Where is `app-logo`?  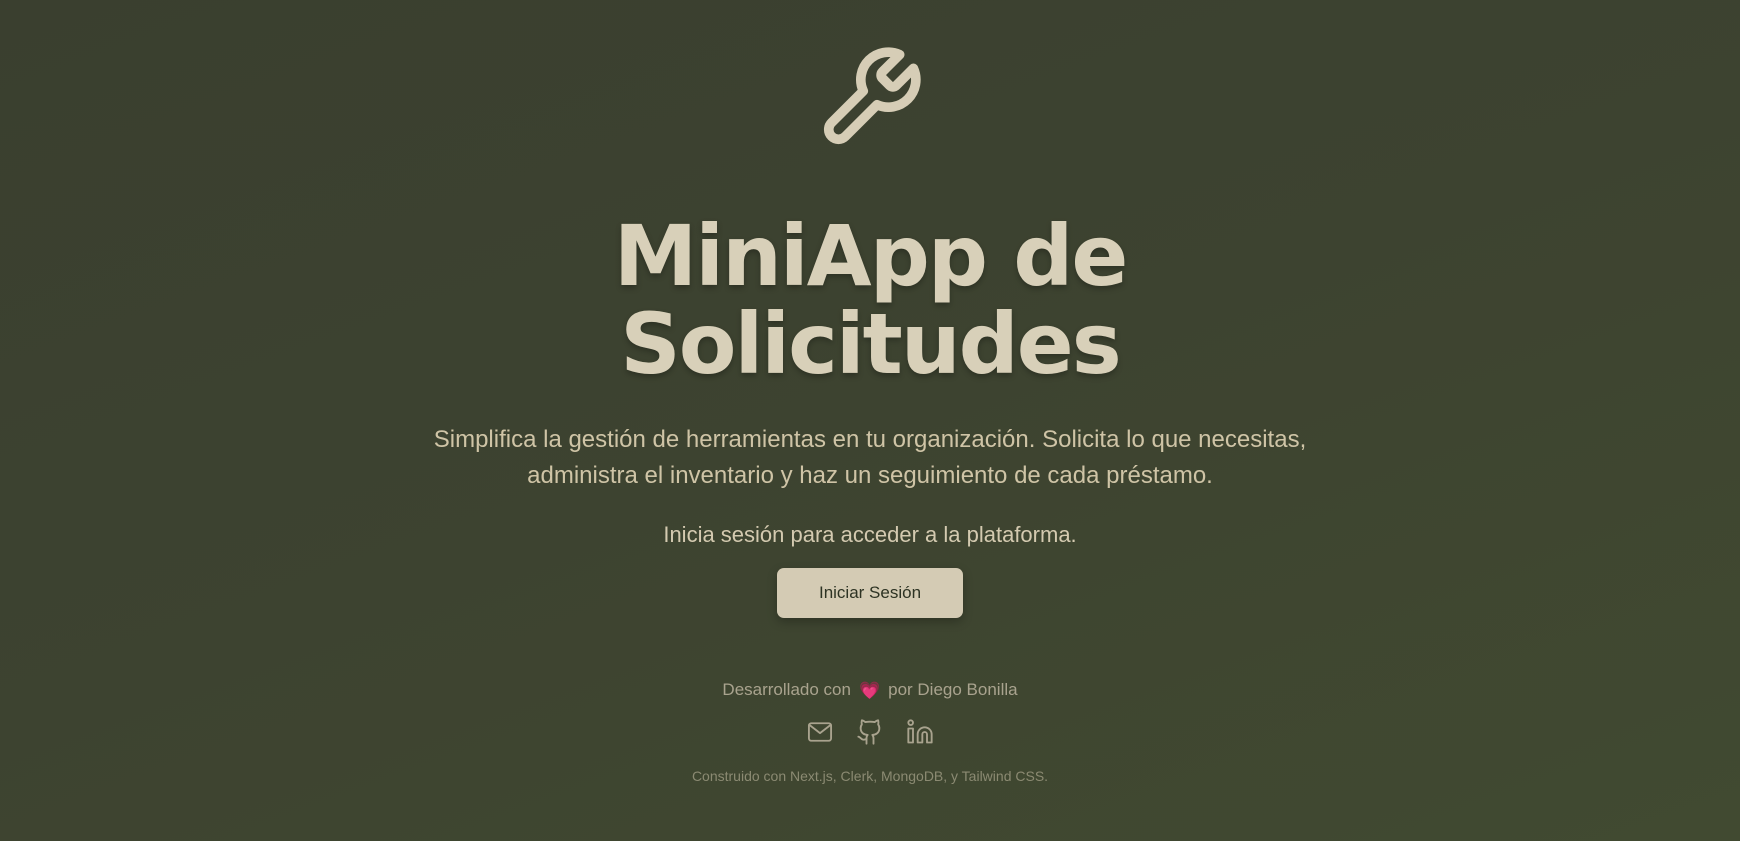
app-logo is located at coordinates (870, 98).